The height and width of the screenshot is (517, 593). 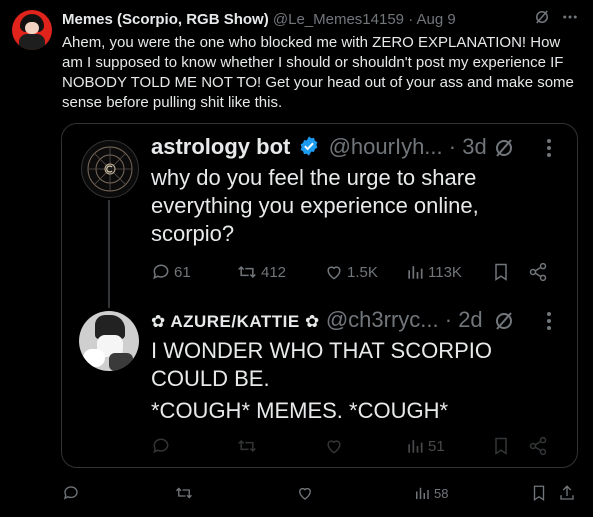 What do you see at coordinates (322, 364) in the screenshot?
I see `quote2-text-line1: I WONDER WHO THAT SCORPIO COULD BE.` at bounding box center [322, 364].